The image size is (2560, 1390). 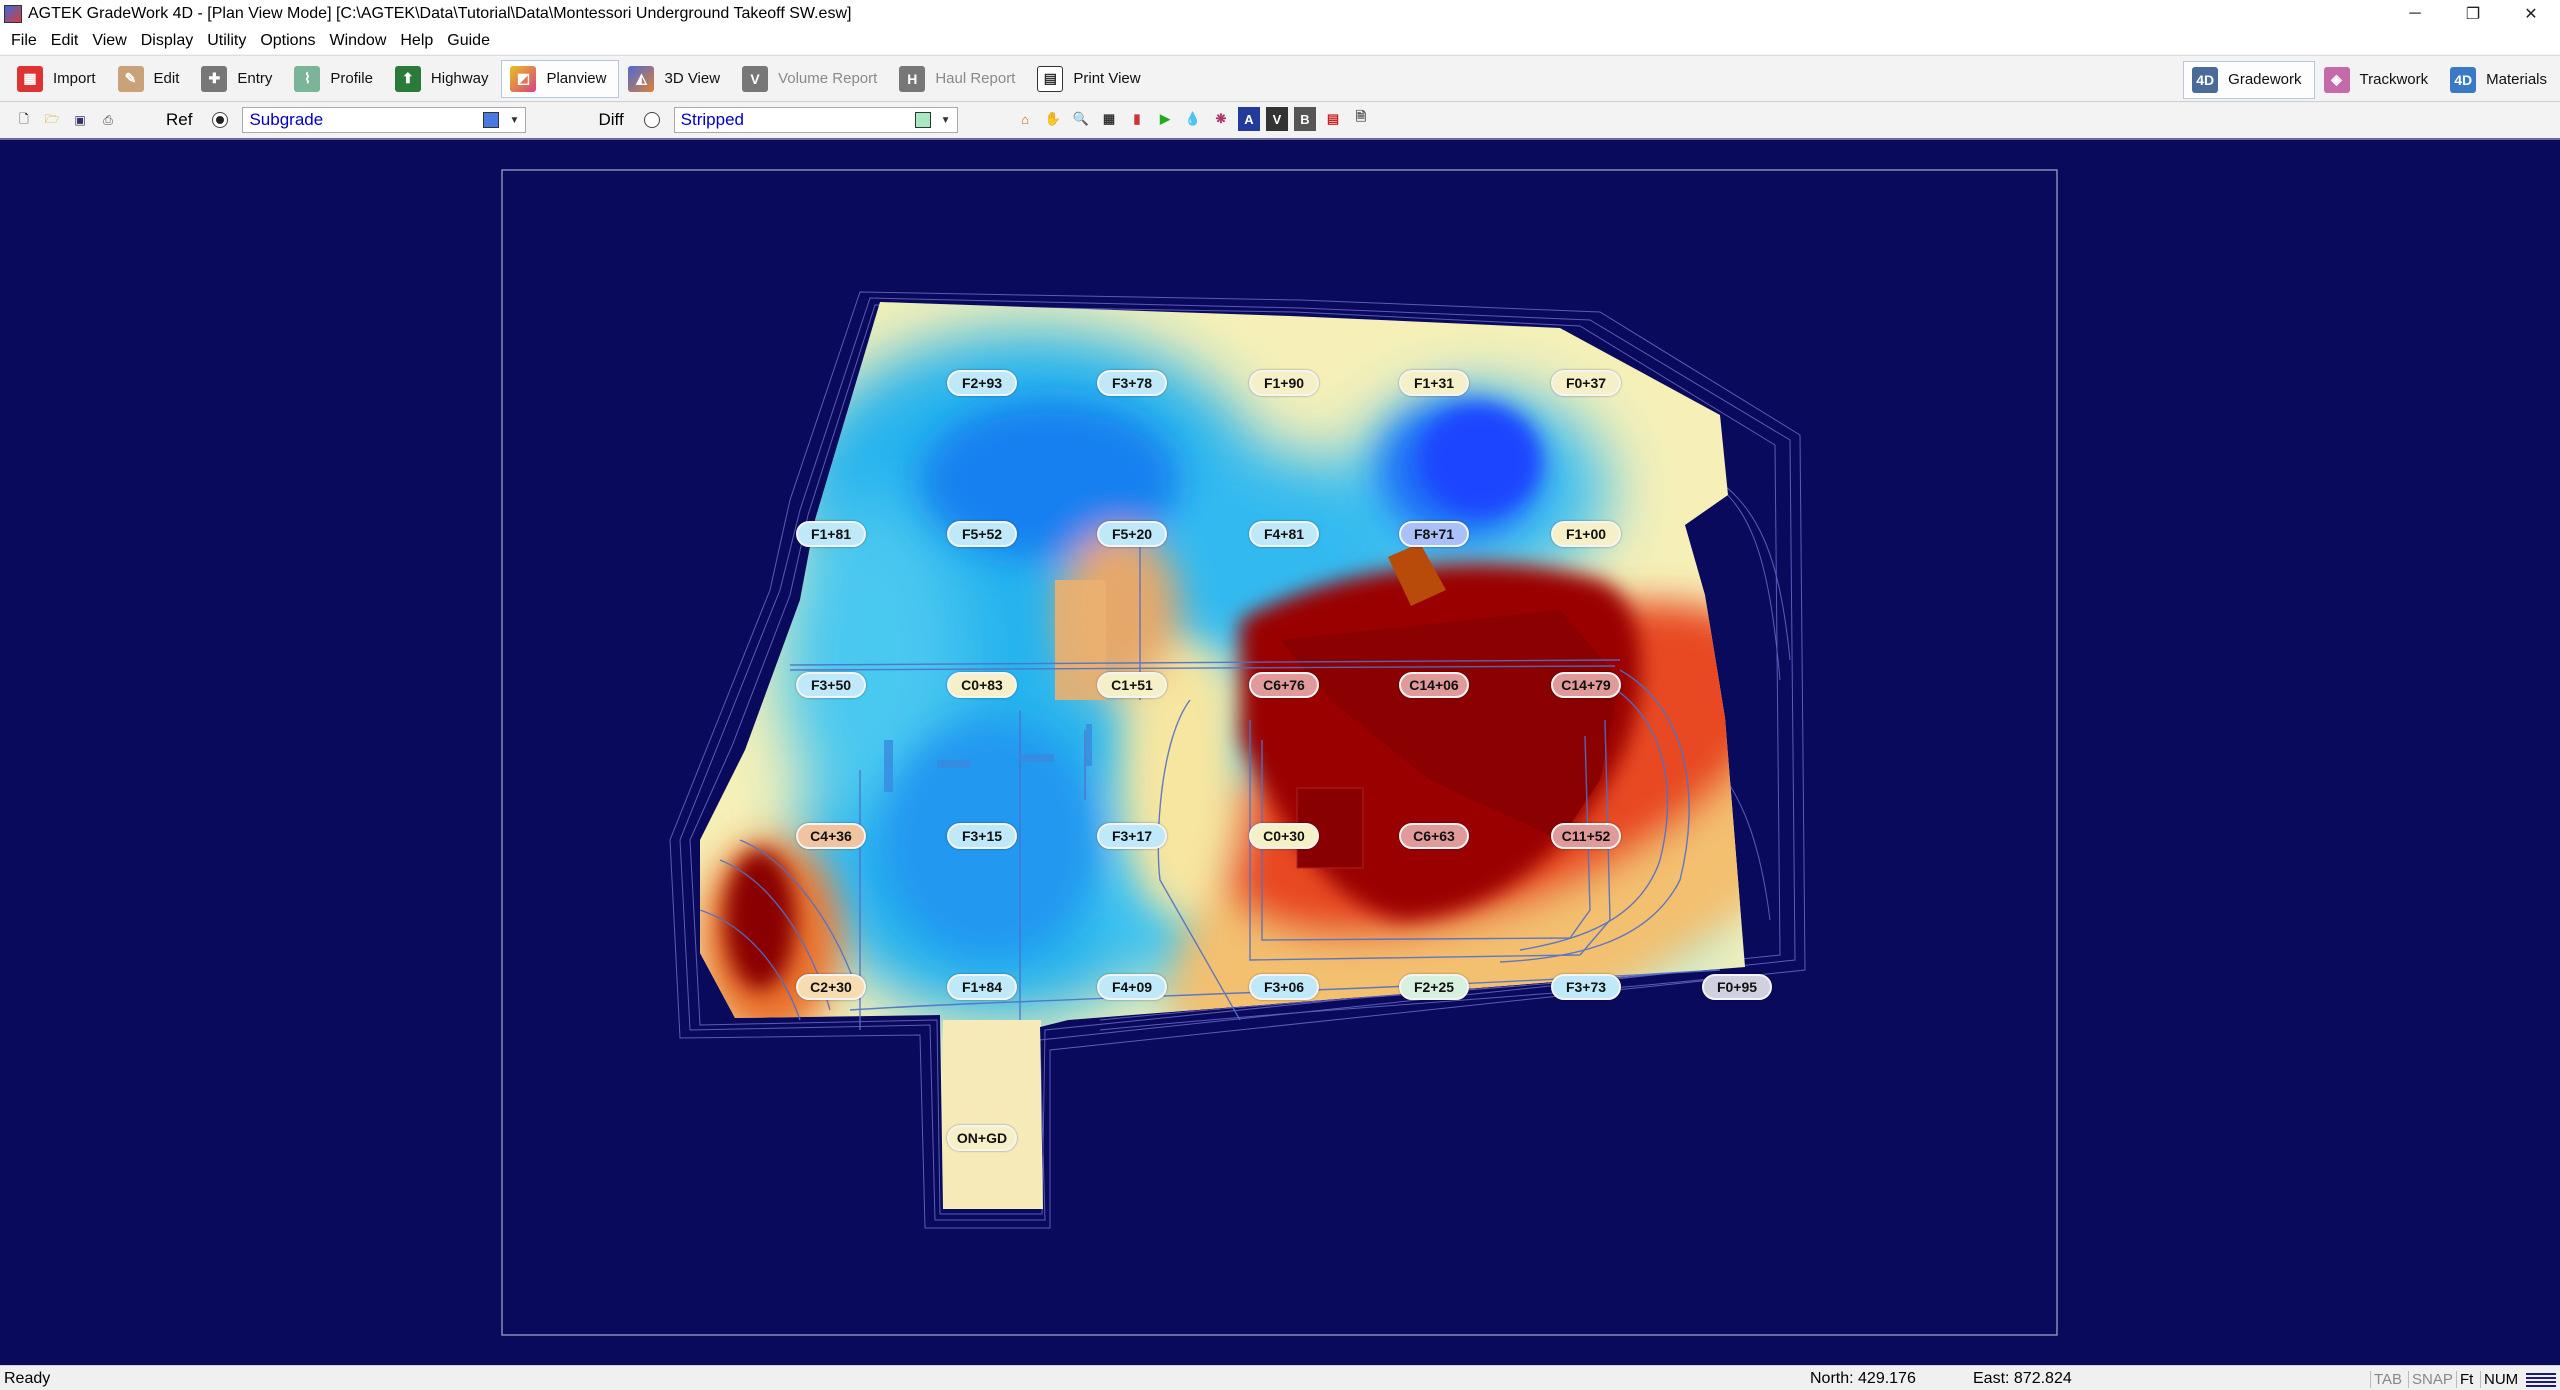 What do you see at coordinates (407, 78) in the screenshot?
I see `highway-icon: ⬆` at bounding box center [407, 78].